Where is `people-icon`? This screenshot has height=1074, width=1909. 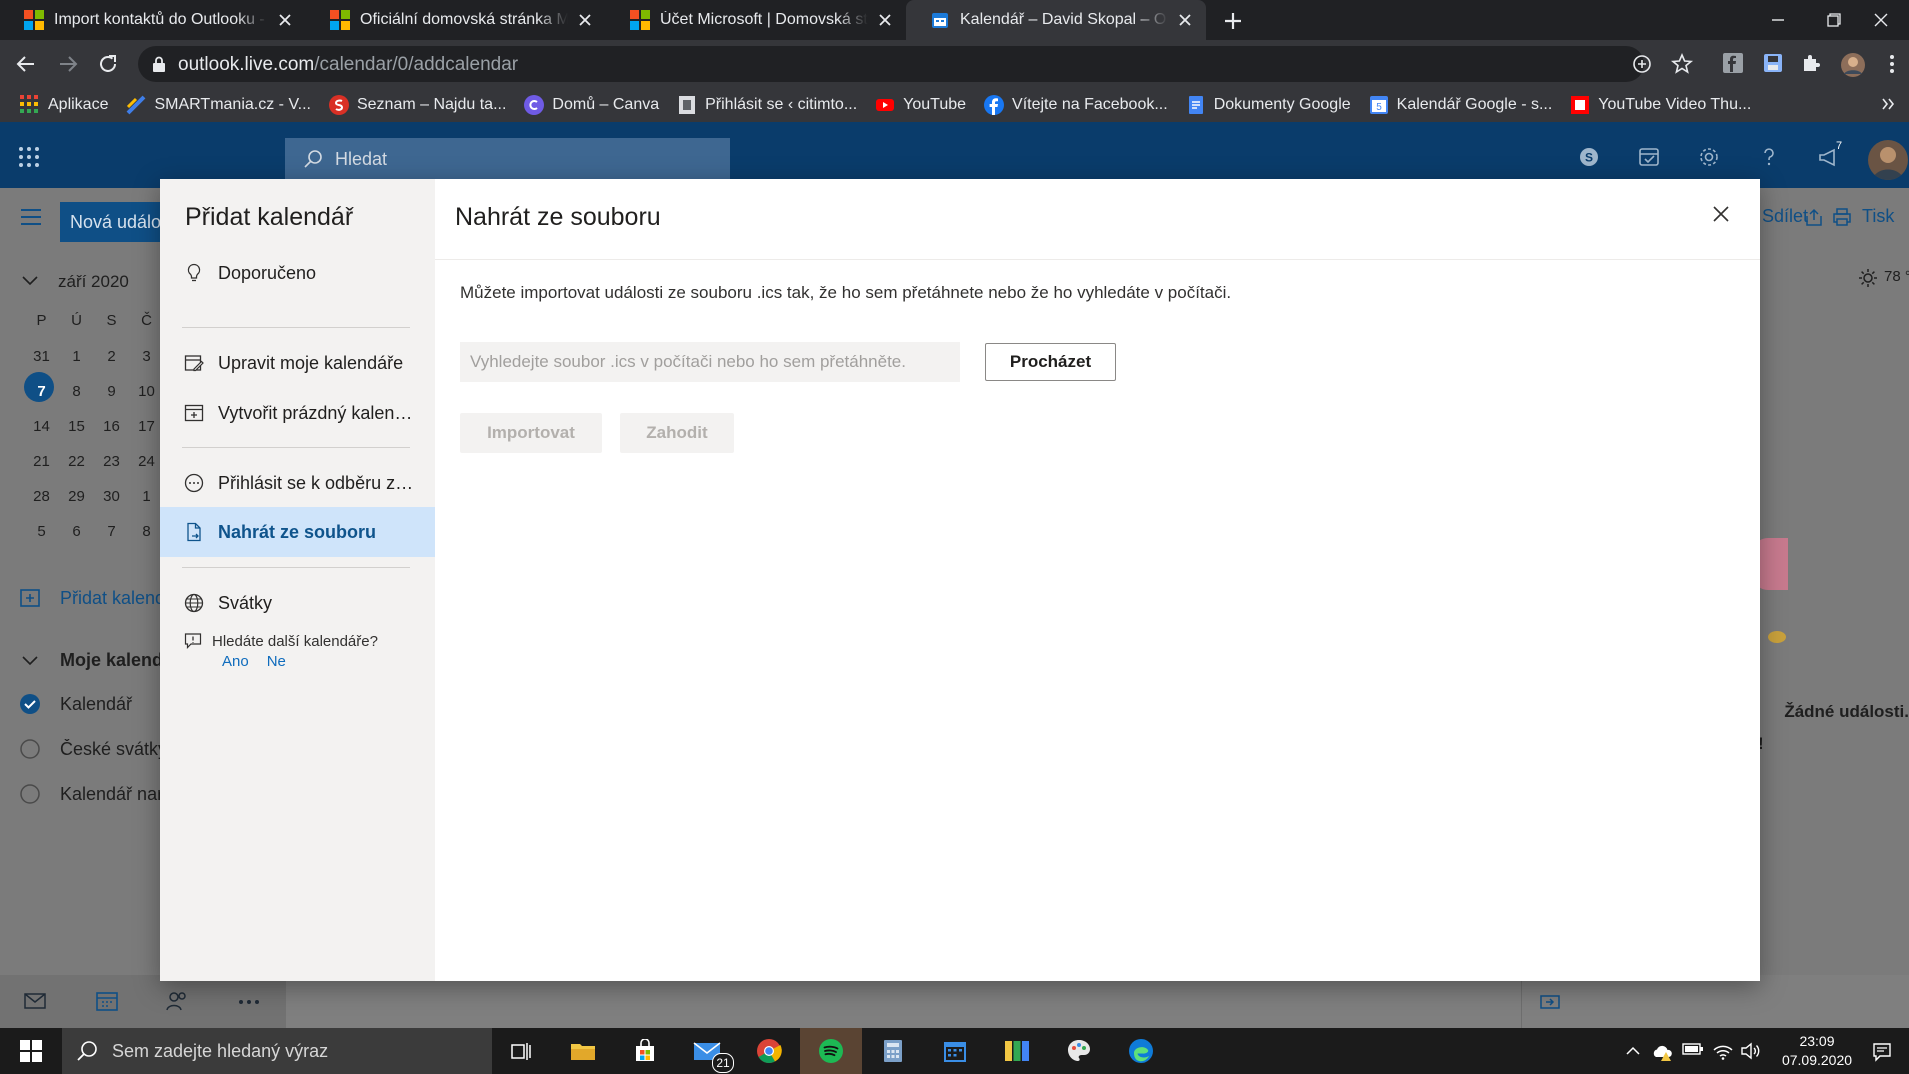
people-icon is located at coordinates (177, 1001).